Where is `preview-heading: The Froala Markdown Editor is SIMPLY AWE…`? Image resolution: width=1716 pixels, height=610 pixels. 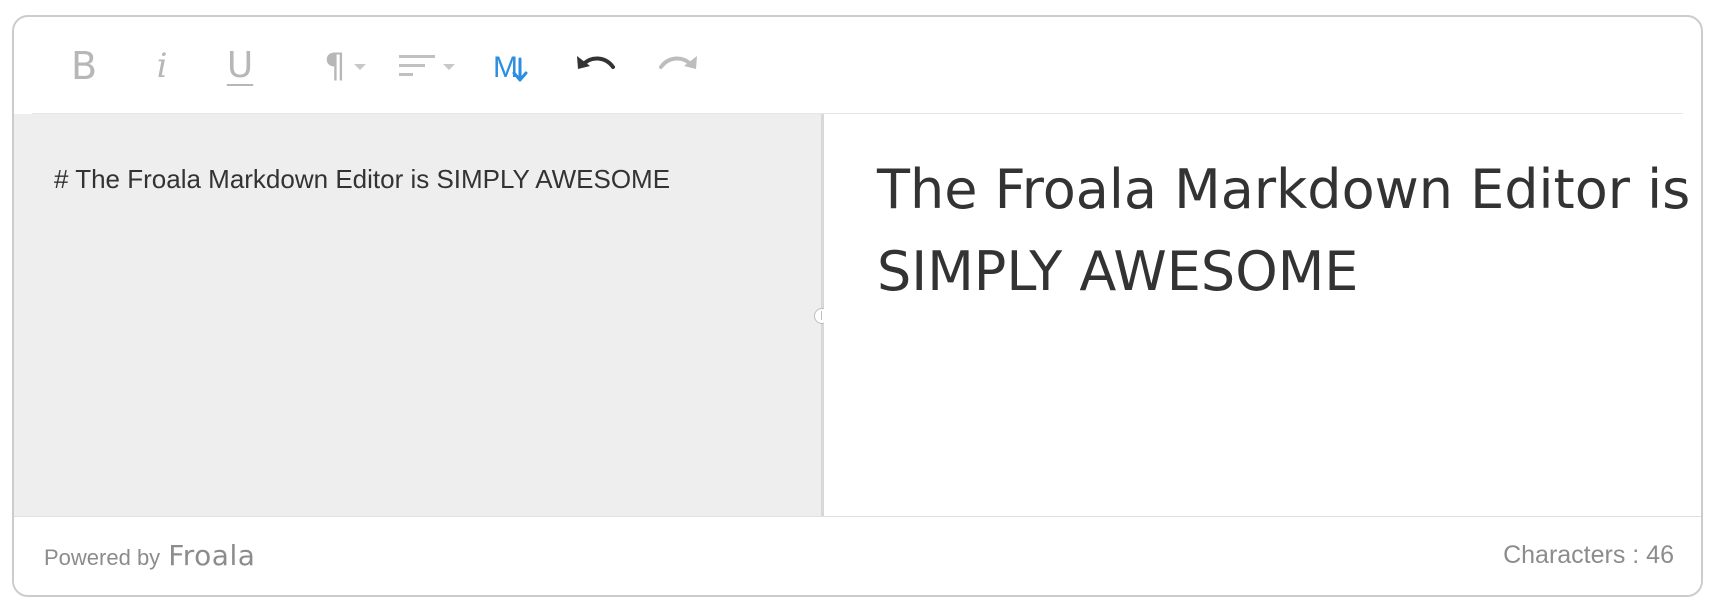
preview-heading: The Froala Markdown Editor is SIMPLY AWE… is located at coordinates (1284, 230).